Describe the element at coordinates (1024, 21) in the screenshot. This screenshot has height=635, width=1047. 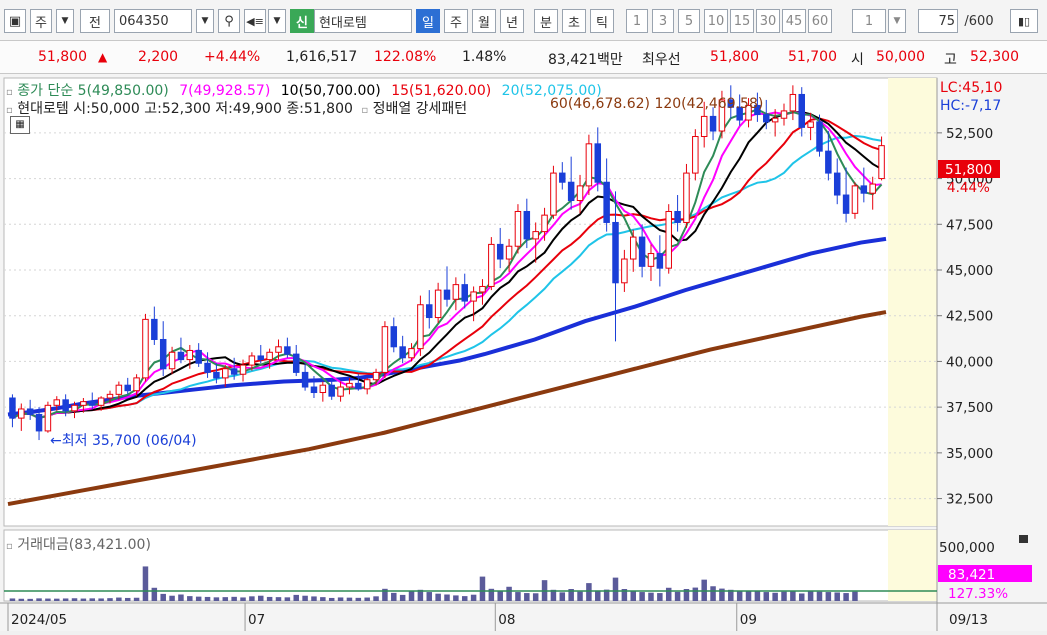
I see `chart-settings-icon: ▮▯` at that location.